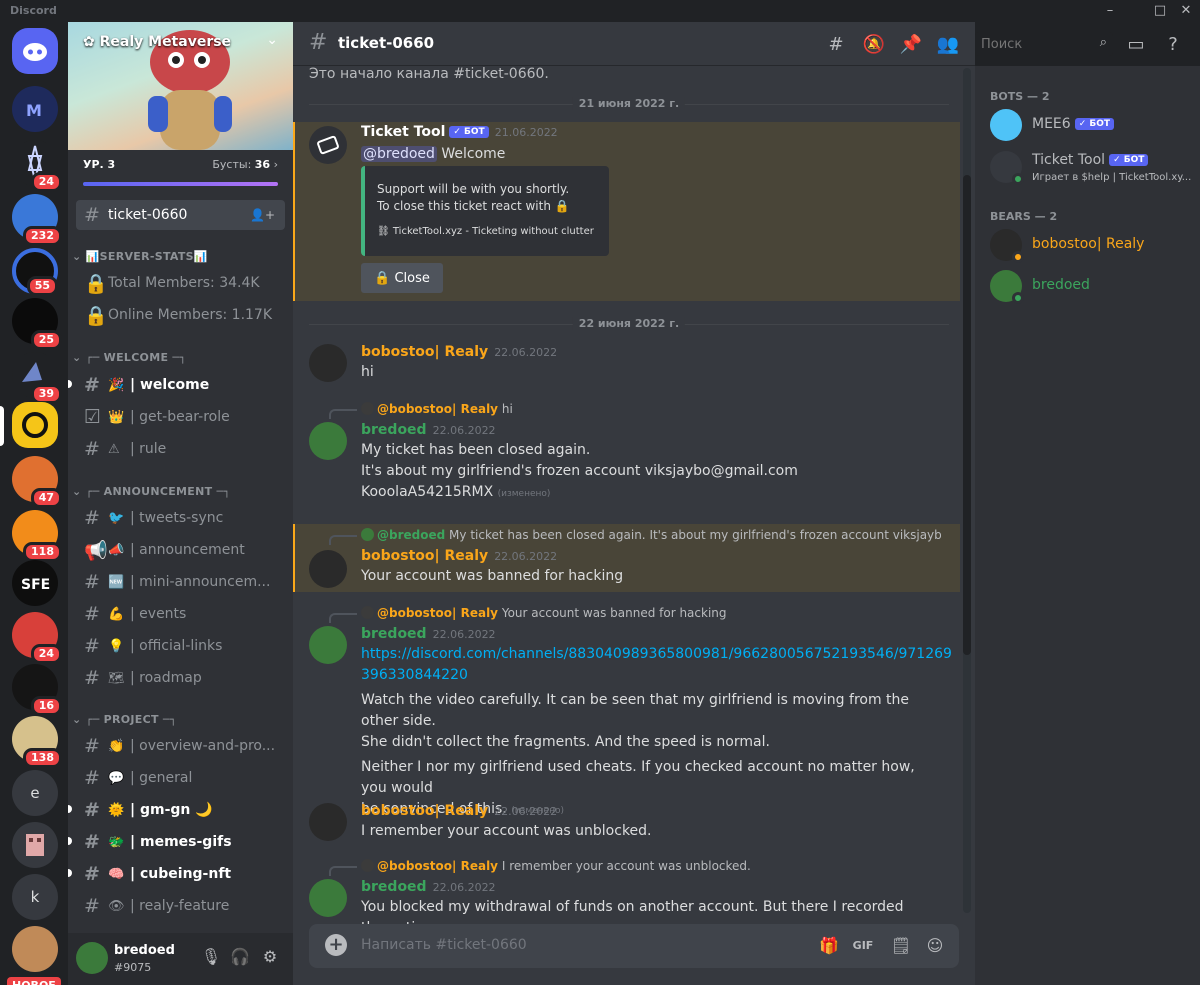 The width and height of the screenshot is (1200, 985). What do you see at coordinates (144, 950) in the screenshot?
I see `user-name: bredoed` at bounding box center [144, 950].